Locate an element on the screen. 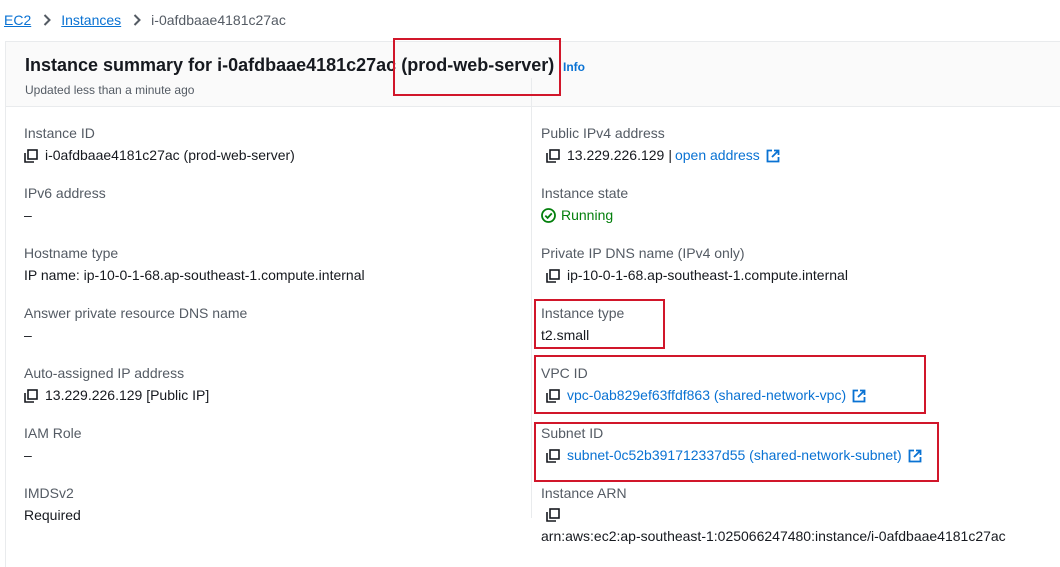 The image size is (1060, 567). answer-dns-value: – is located at coordinates (28, 335).